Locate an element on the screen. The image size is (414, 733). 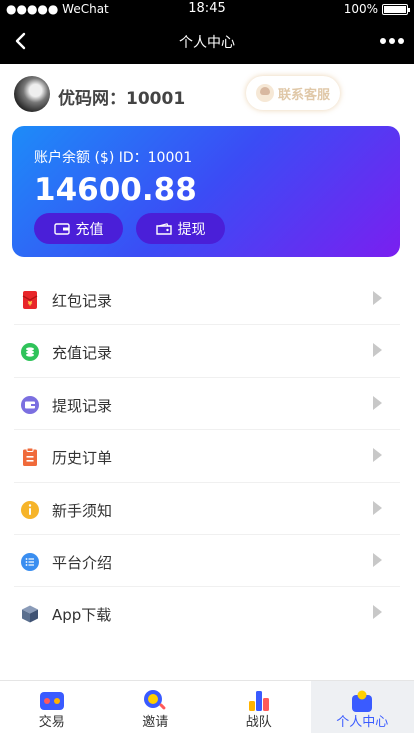
trade-icon is located at coordinates (51, 701).